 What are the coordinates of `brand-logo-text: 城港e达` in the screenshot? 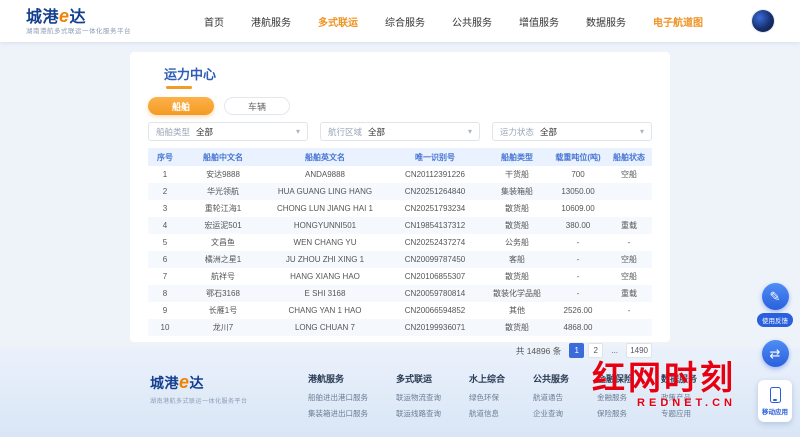 It's located at (95, 16).